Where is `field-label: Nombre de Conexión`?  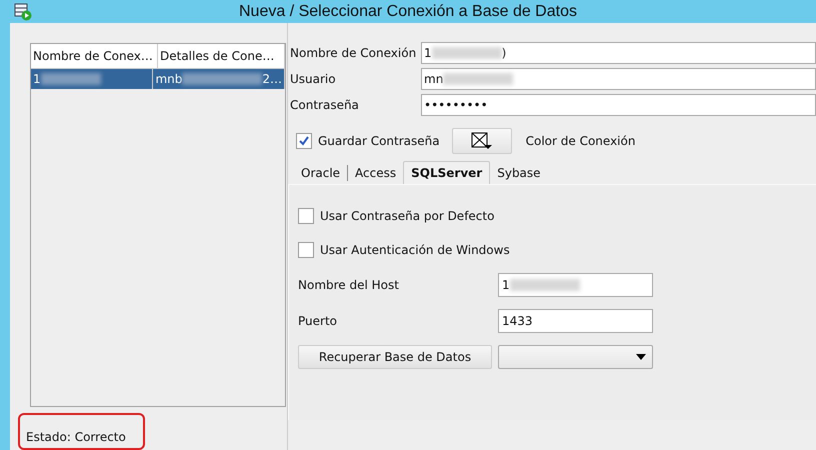 field-label: Nombre de Conexión is located at coordinates (353, 53).